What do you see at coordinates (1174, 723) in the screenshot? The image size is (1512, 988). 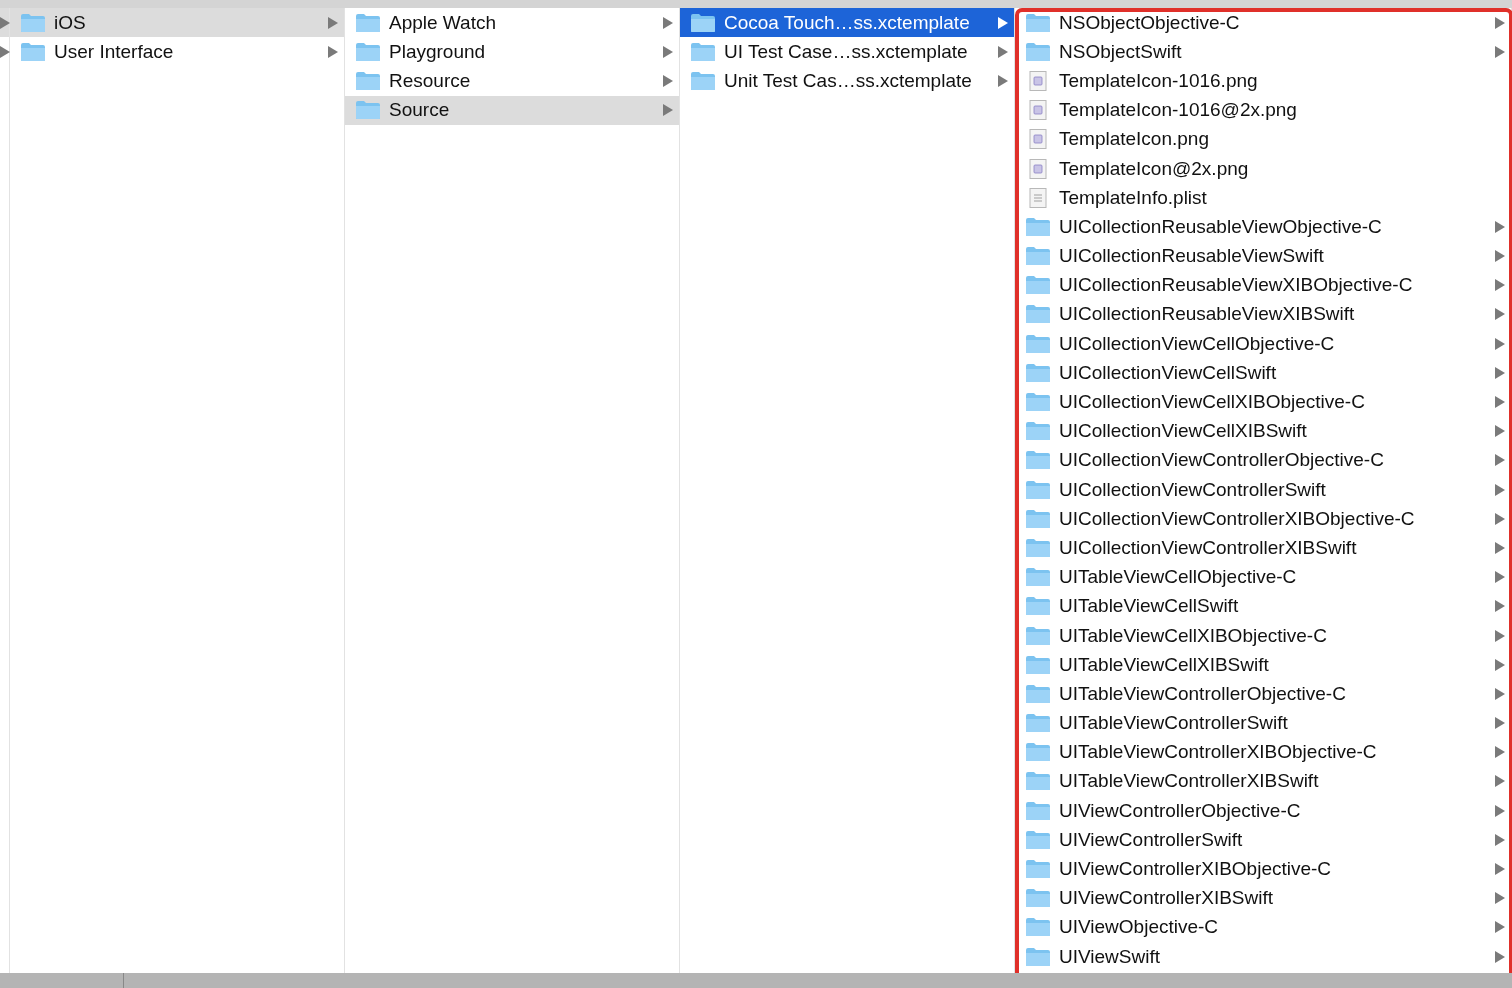 I see `file-name: UITableViewControllerSwift` at bounding box center [1174, 723].